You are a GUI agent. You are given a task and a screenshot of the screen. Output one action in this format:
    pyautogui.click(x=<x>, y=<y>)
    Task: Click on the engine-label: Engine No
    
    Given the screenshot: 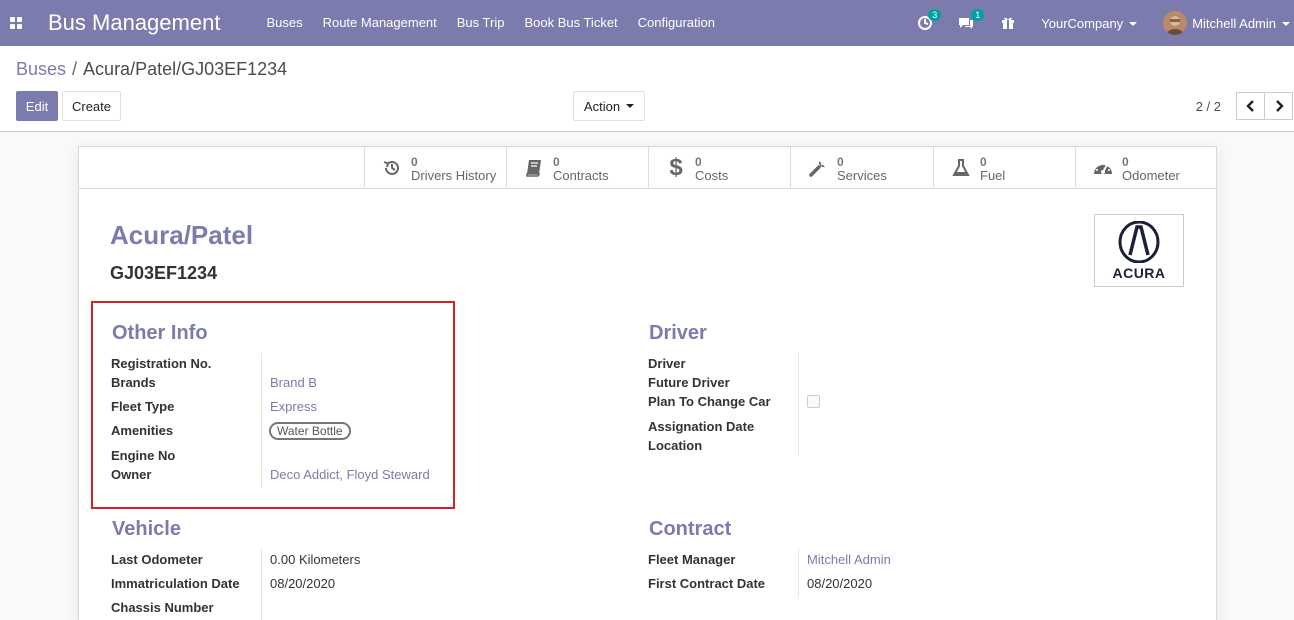 What is the action you would take?
    pyautogui.click(x=143, y=455)
    